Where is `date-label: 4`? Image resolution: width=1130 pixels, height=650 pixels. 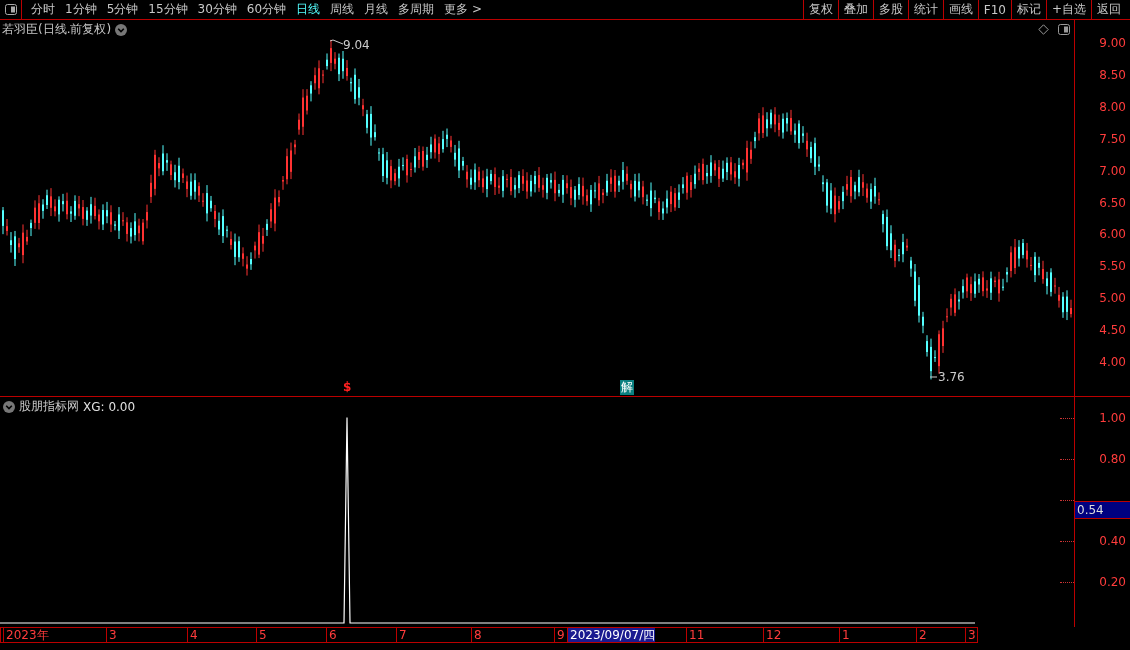
date-label: 4 is located at coordinates (192, 635).